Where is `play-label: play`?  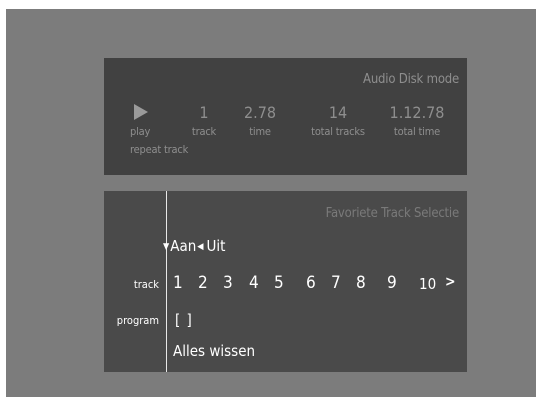
play-label: play is located at coordinates (140, 131).